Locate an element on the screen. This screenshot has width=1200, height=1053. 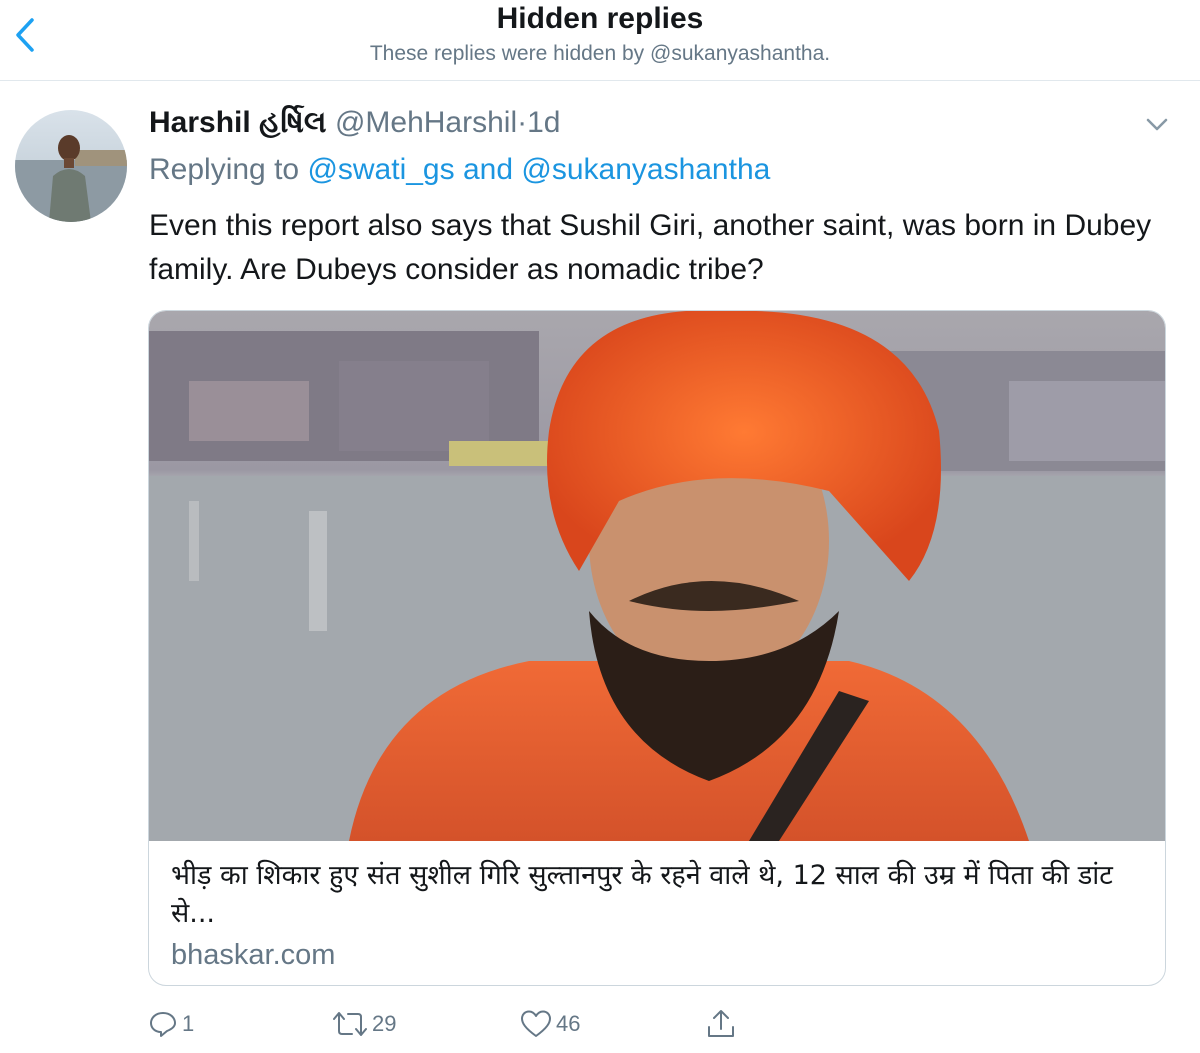
share-button is located at coordinates (721, 1024).